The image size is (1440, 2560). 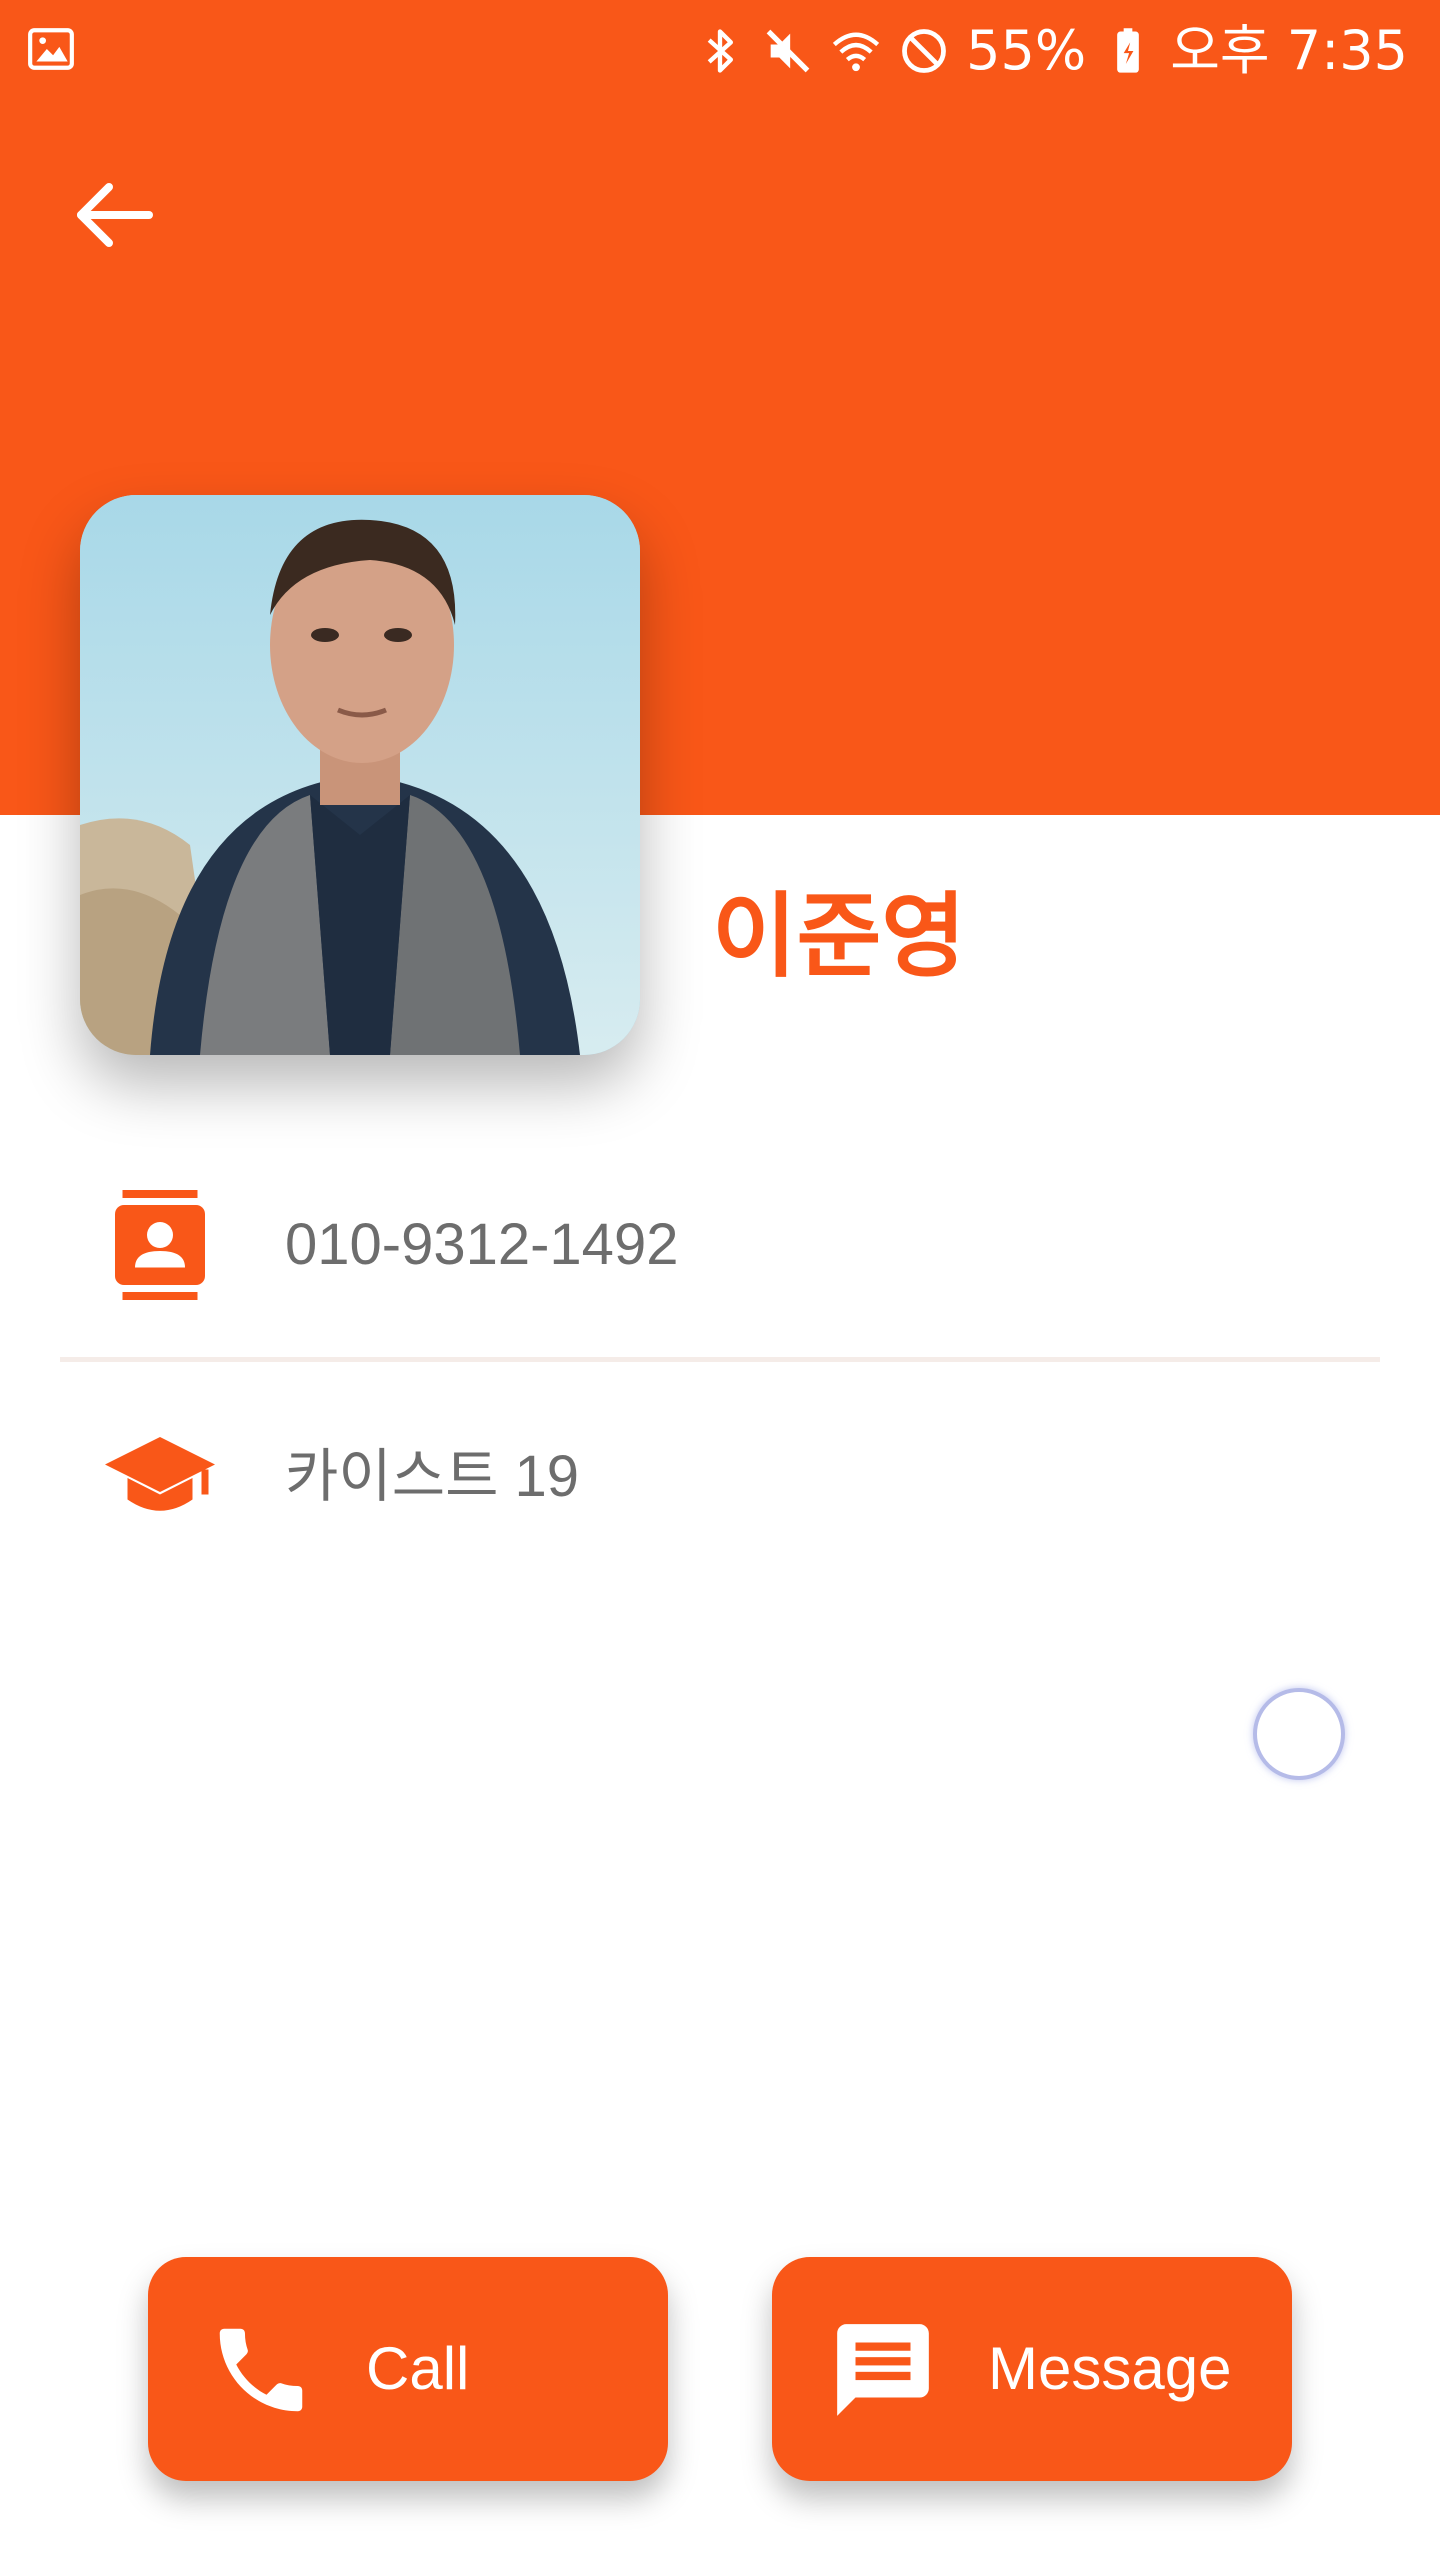 I want to click on person-photo, so click(x=360, y=775).